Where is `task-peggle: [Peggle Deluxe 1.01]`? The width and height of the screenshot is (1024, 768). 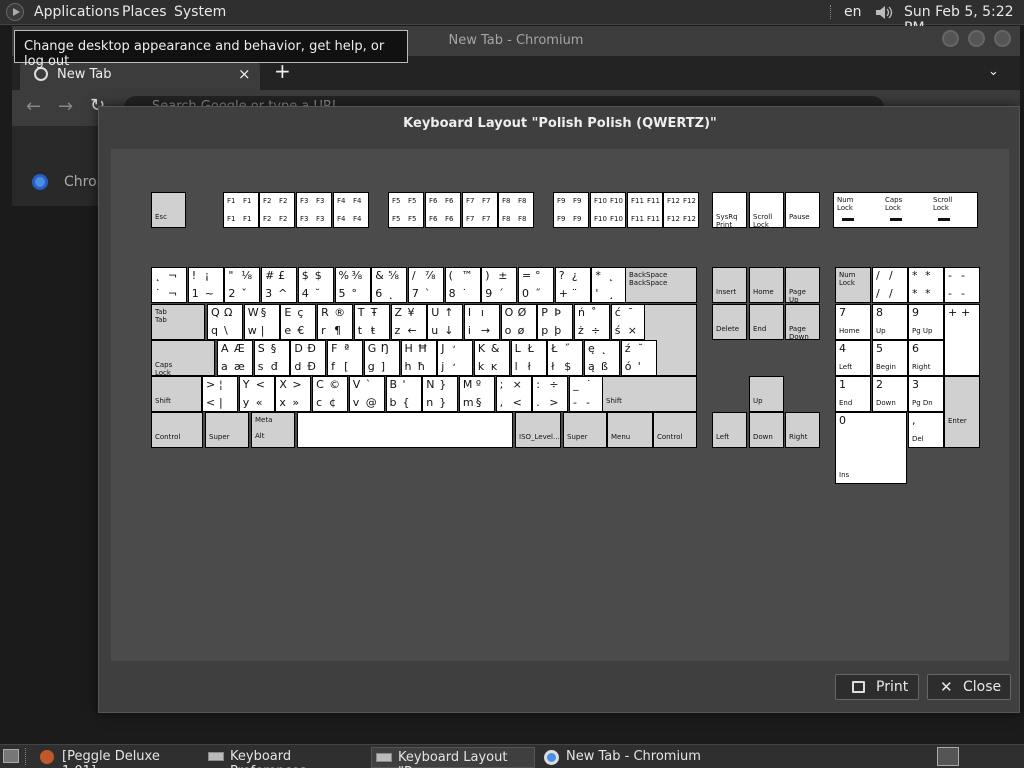 task-peggle: [Peggle Deluxe 1.01] is located at coordinates (116, 757).